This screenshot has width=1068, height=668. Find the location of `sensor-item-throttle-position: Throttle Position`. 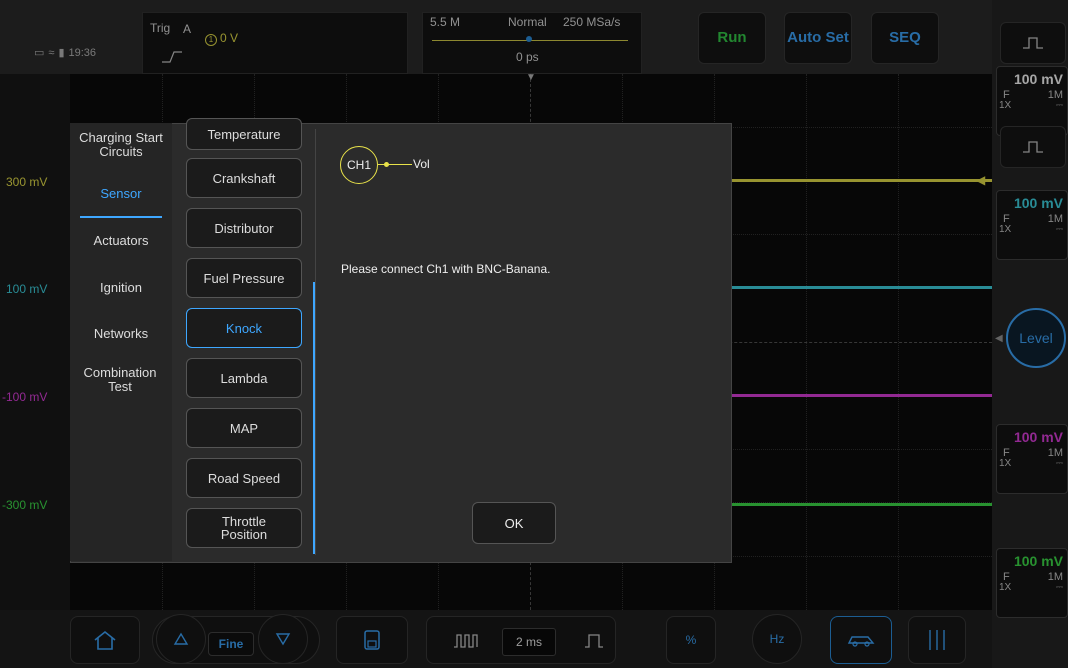

sensor-item-throttle-position: Throttle Position is located at coordinates (244, 528).